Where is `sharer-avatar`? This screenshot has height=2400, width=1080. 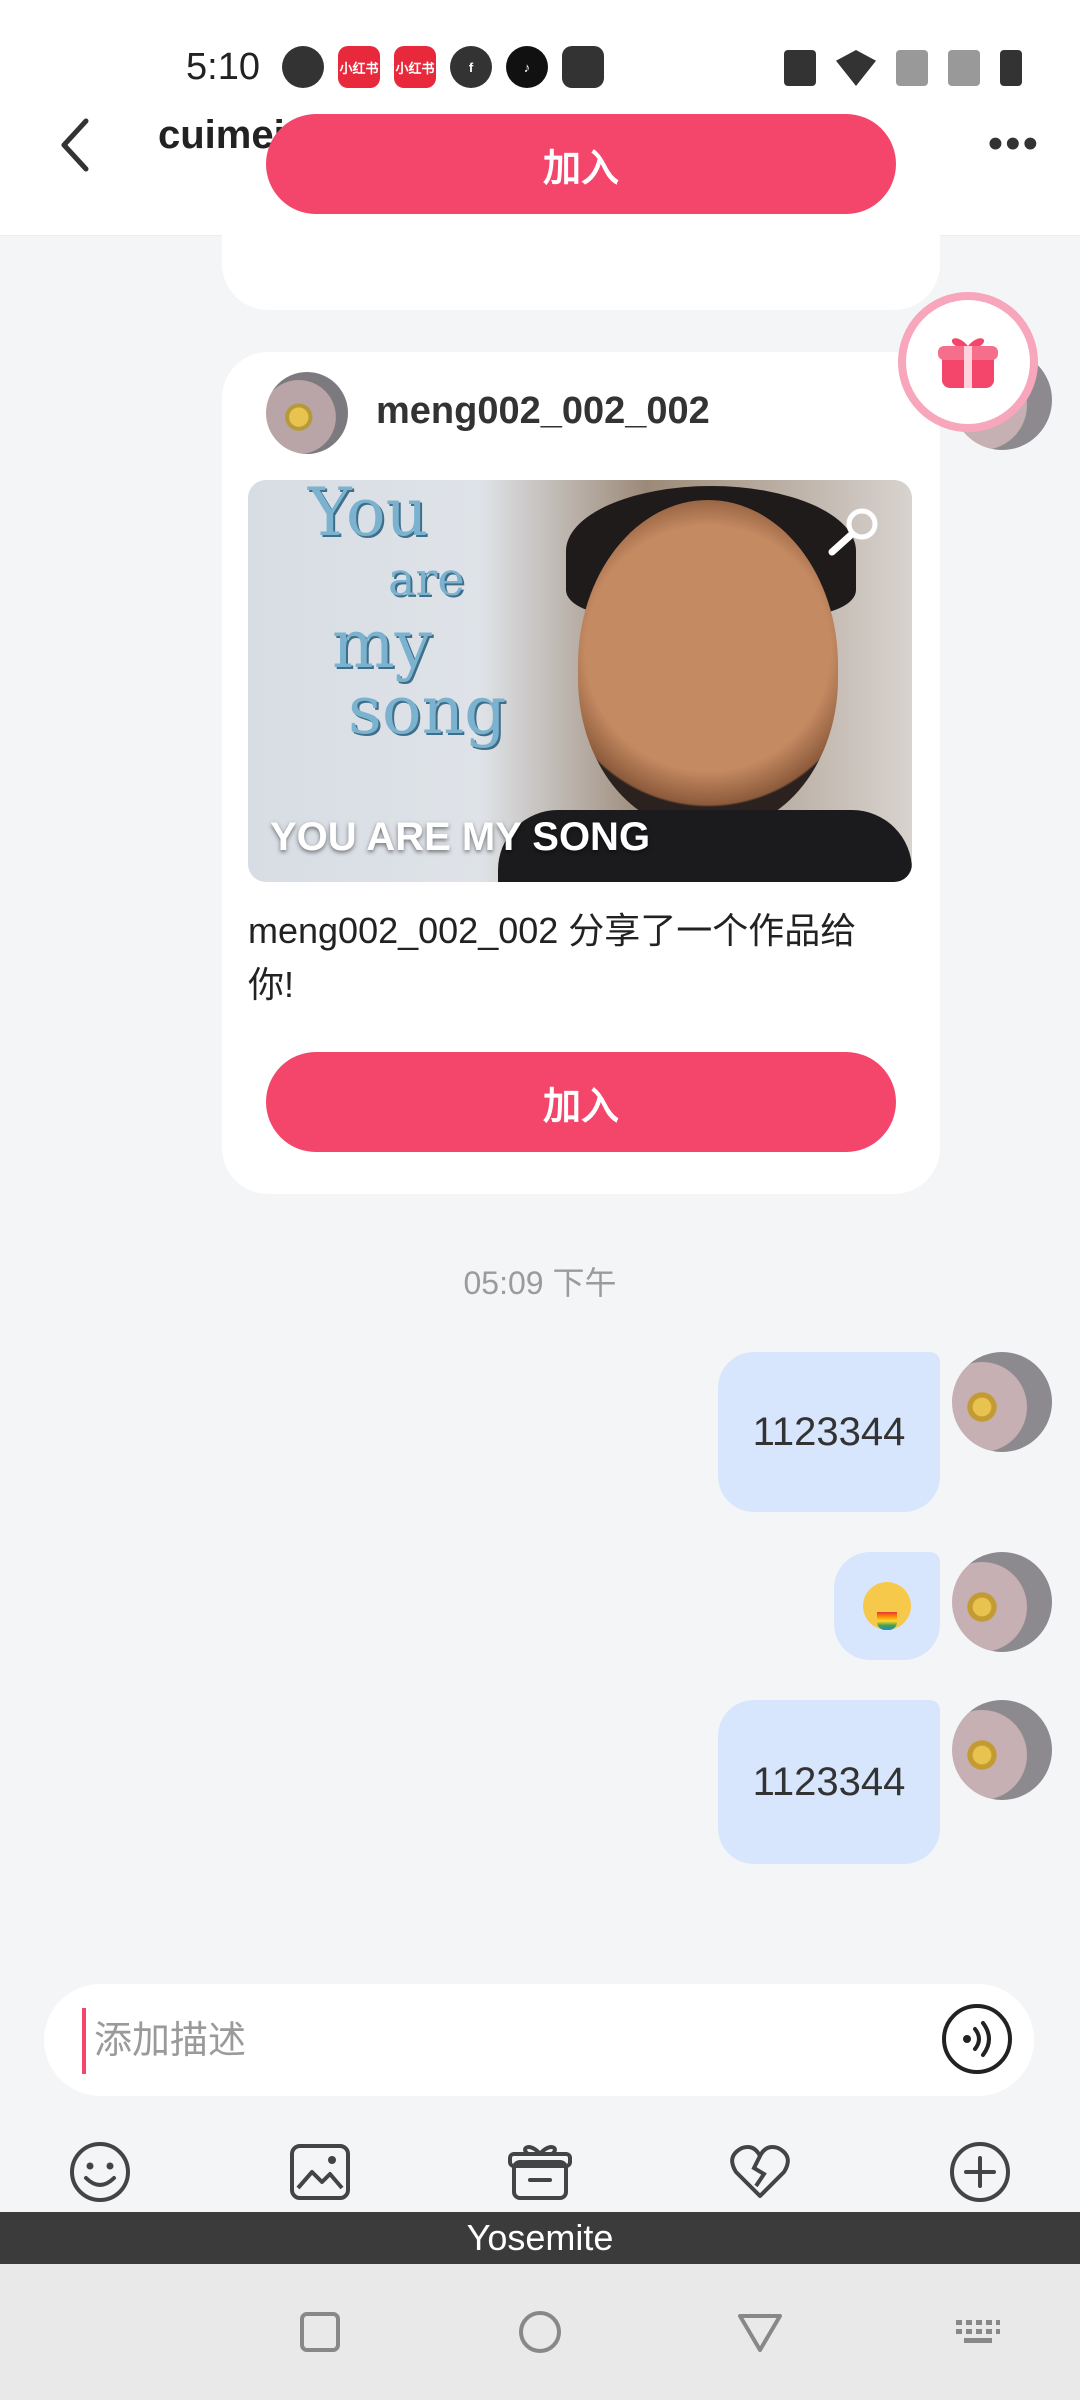 sharer-avatar is located at coordinates (307, 413).